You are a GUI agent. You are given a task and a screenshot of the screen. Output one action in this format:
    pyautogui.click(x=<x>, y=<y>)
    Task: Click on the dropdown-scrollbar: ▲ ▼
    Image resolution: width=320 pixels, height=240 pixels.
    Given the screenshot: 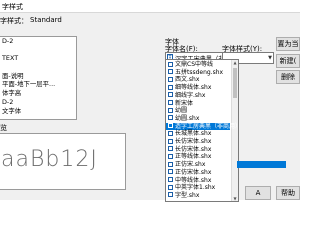 What is the action you would take?
    pyautogui.click(x=234, y=130)
    